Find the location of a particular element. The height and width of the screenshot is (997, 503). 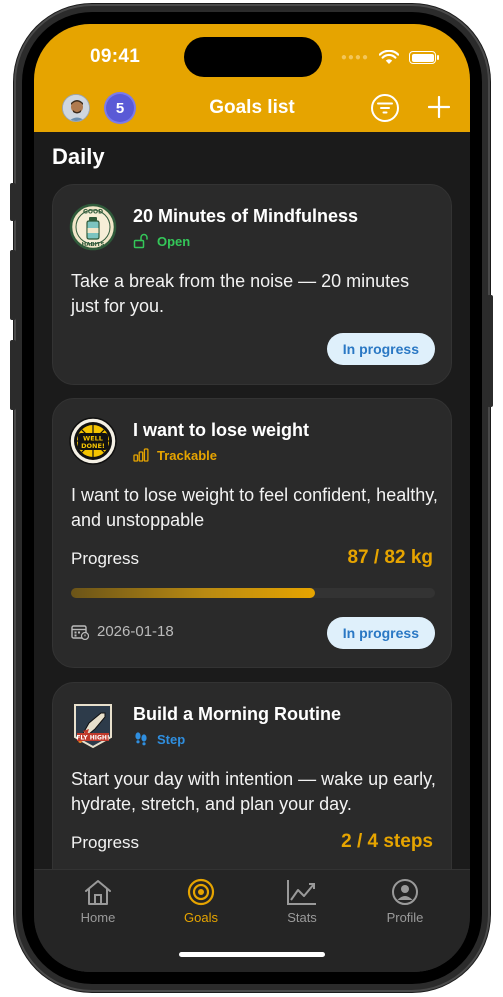

unlock-icon is located at coordinates (140, 241).